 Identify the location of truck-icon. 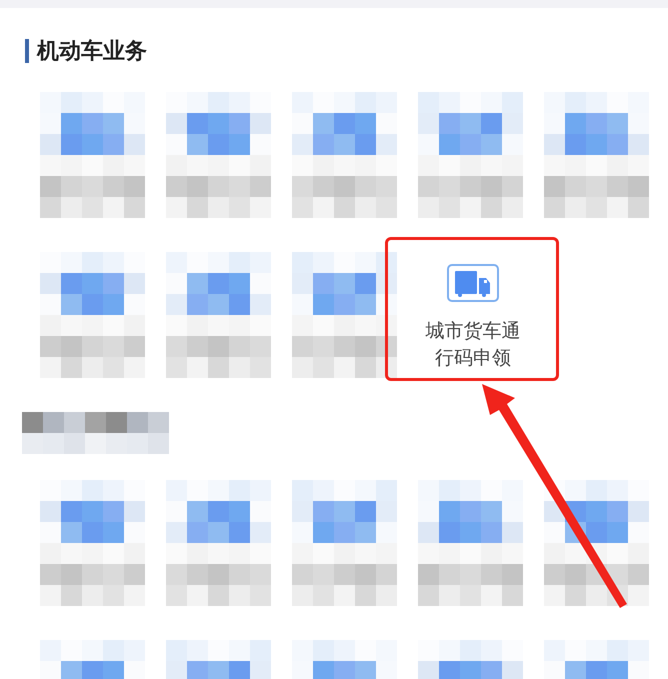
(473, 283).